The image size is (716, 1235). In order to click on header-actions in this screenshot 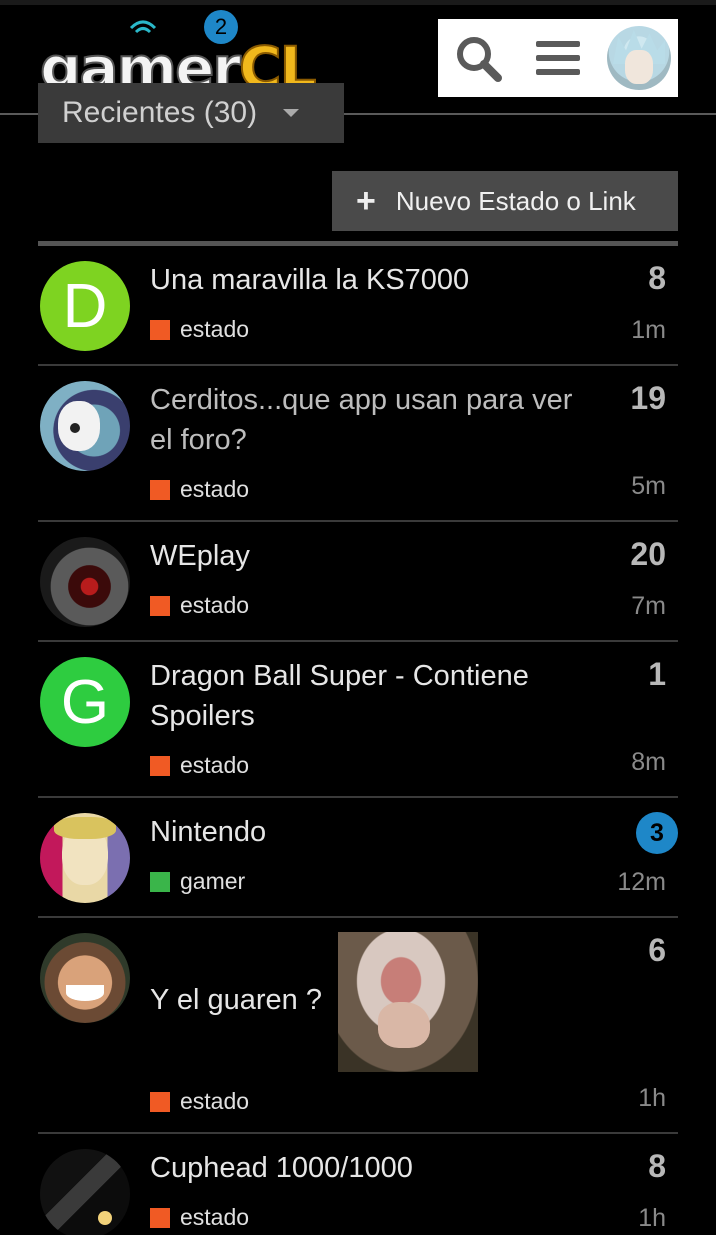, I will do `click(558, 58)`.